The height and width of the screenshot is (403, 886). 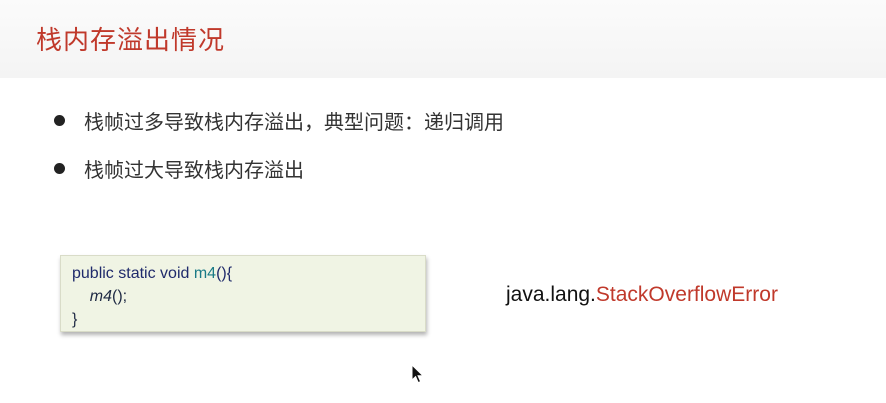 What do you see at coordinates (131, 41) in the screenshot?
I see `slide-title: 栈内存溢出情况` at bounding box center [131, 41].